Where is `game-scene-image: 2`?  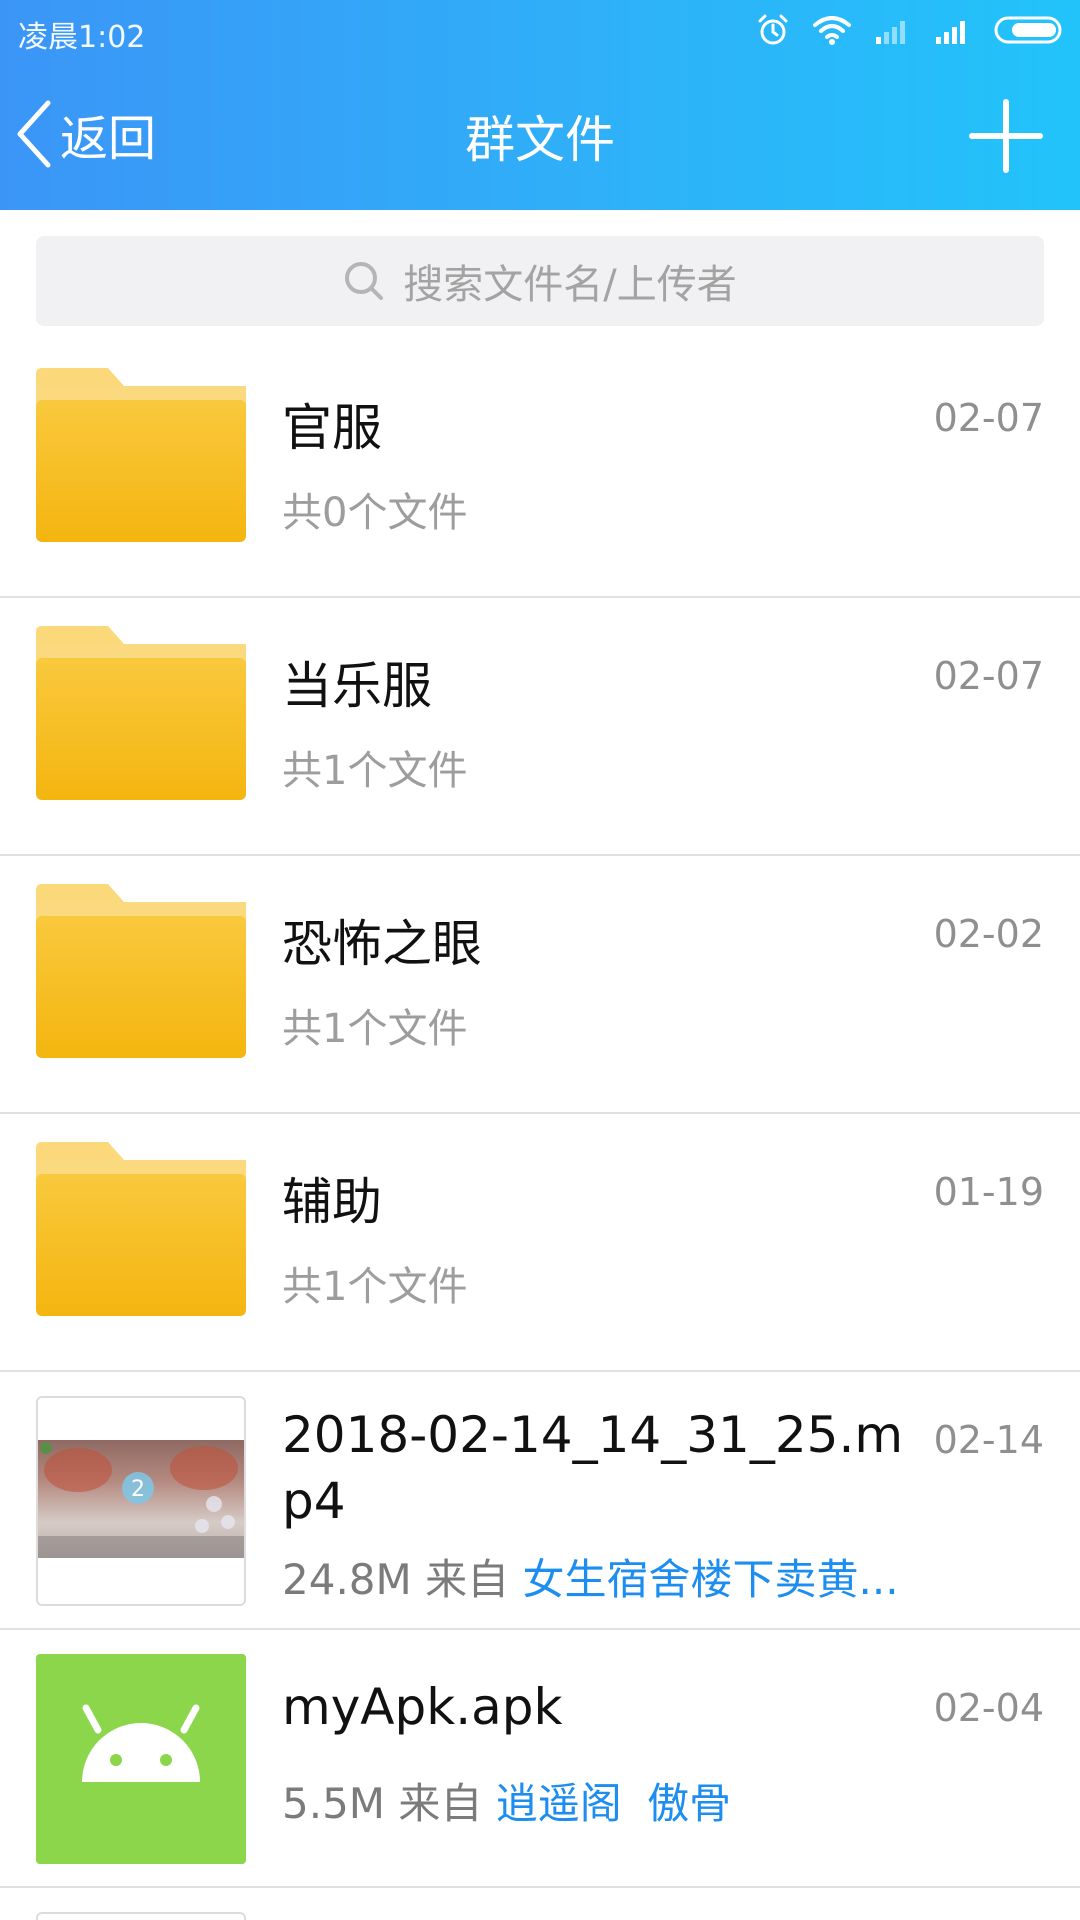 game-scene-image: 2 is located at coordinates (141, 1500).